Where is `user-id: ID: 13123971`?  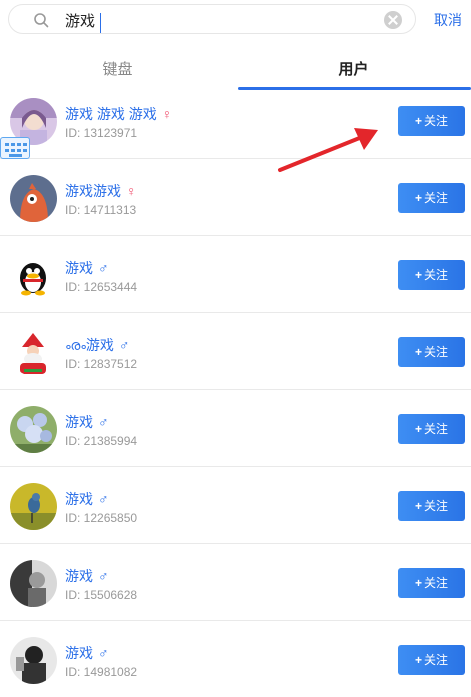
user-id: ID: 13123971 is located at coordinates (101, 133).